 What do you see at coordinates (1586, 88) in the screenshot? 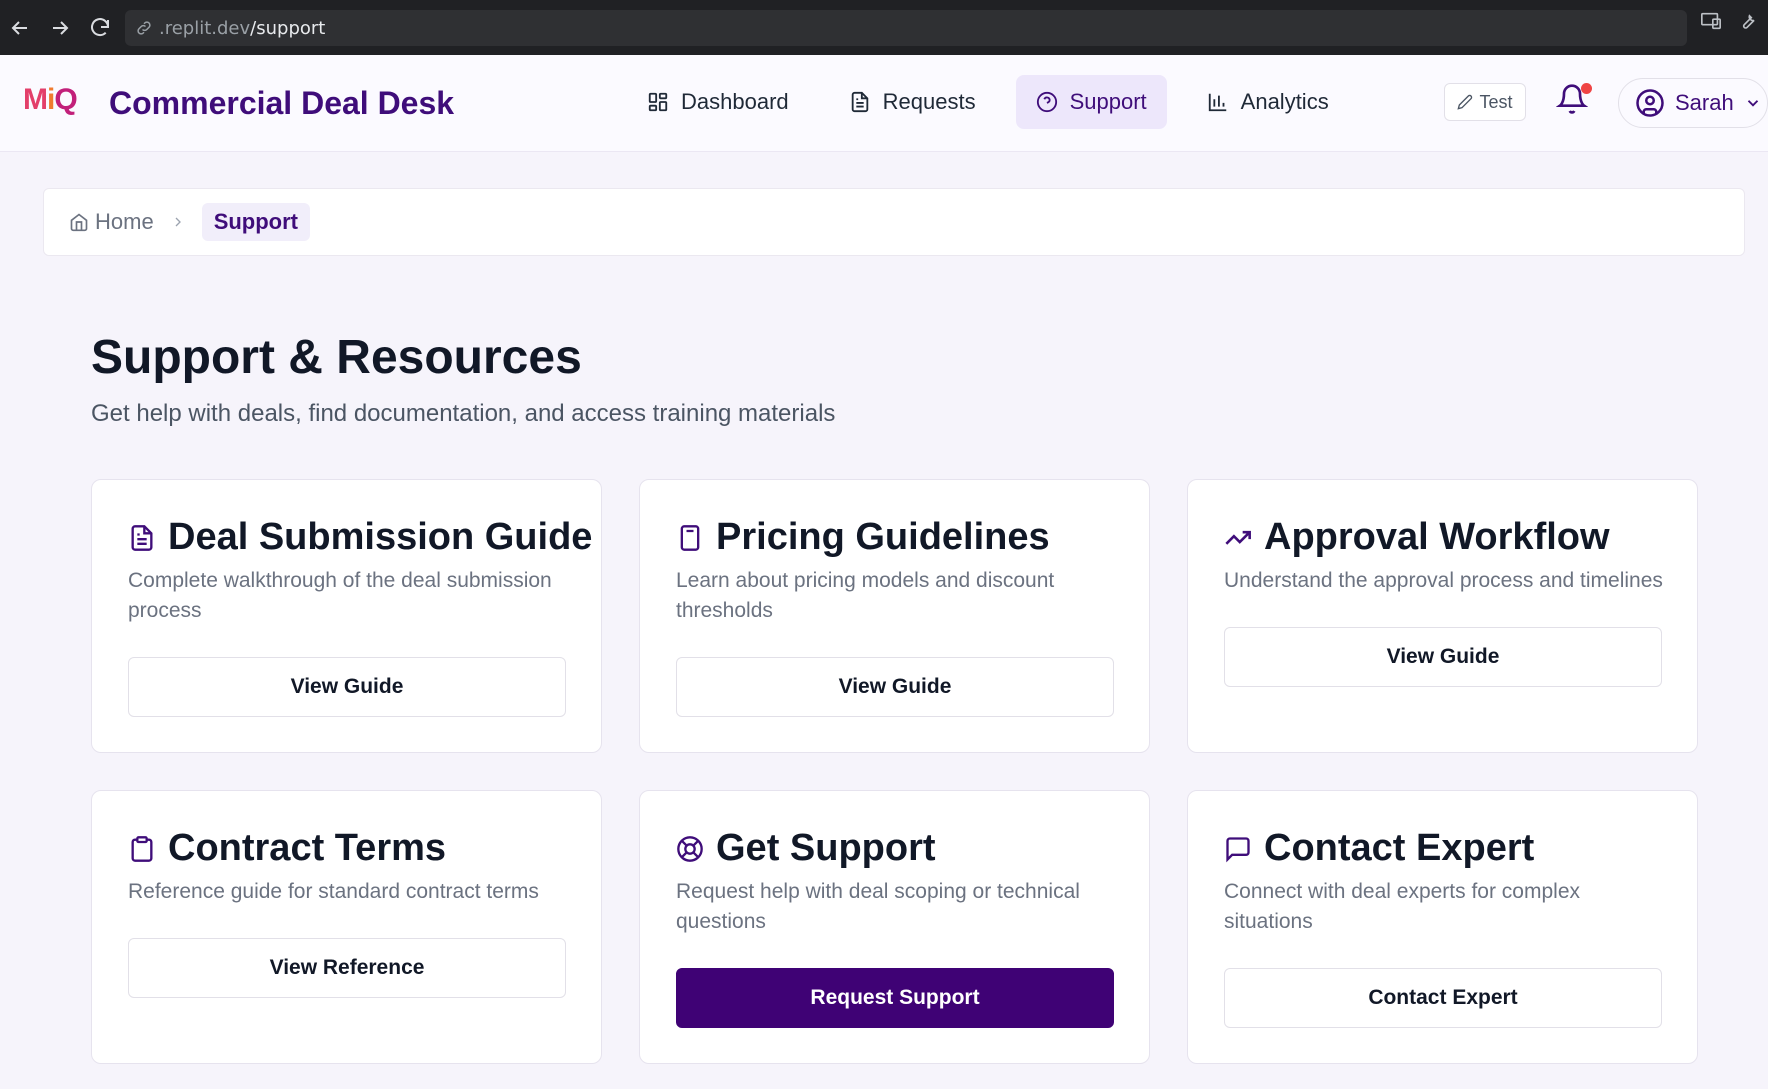
I see `notification-dot` at bounding box center [1586, 88].